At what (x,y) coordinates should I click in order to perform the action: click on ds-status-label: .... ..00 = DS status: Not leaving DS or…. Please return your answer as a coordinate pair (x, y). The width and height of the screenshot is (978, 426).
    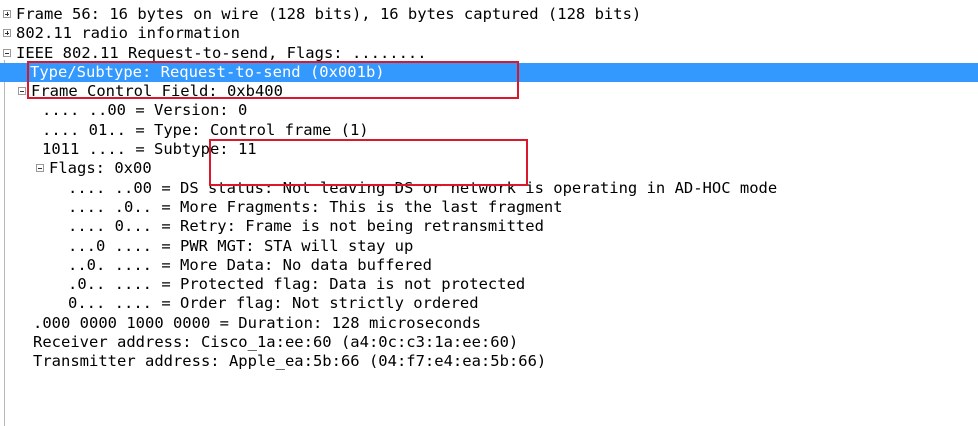
    Looking at the image, I should click on (423, 187).